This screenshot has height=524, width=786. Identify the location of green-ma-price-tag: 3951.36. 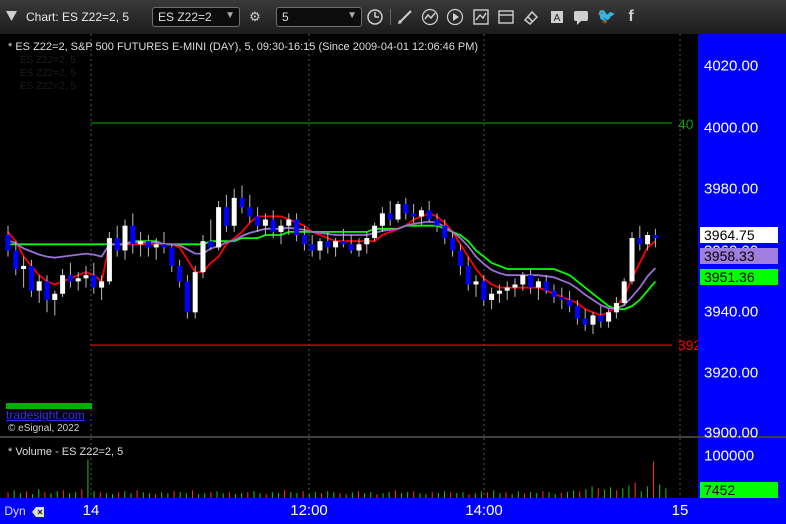
(739, 277).